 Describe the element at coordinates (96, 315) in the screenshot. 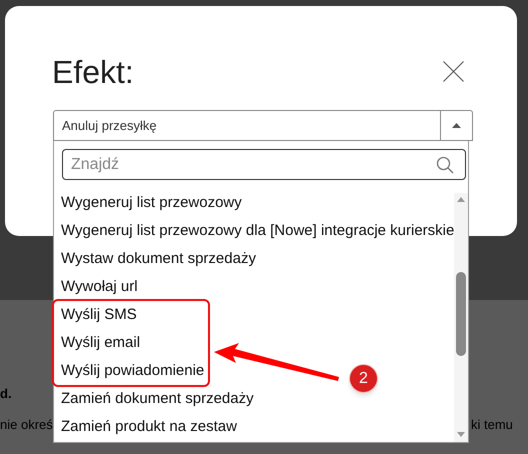

I see `dropdown-option: Wyślij SMS` at that location.